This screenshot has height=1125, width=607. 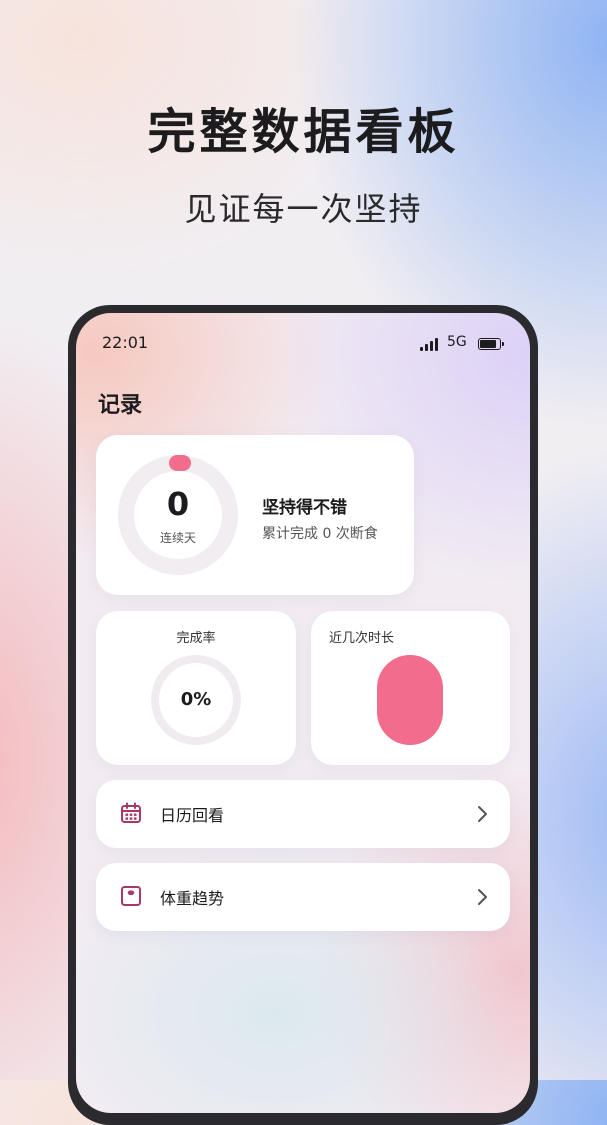 What do you see at coordinates (180, 463) in the screenshot?
I see `ring-progress-dot` at bounding box center [180, 463].